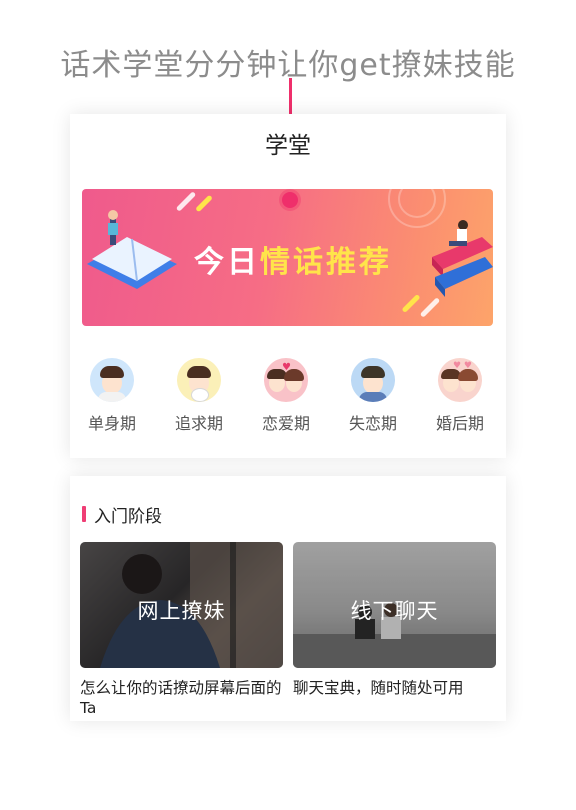 Image resolution: width=576 pixels, height=810 pixels. Describe the element at coordinates (378, 688) in the screenshot. I see `course-description: 聊天宝典，随时随处可用` at that location.